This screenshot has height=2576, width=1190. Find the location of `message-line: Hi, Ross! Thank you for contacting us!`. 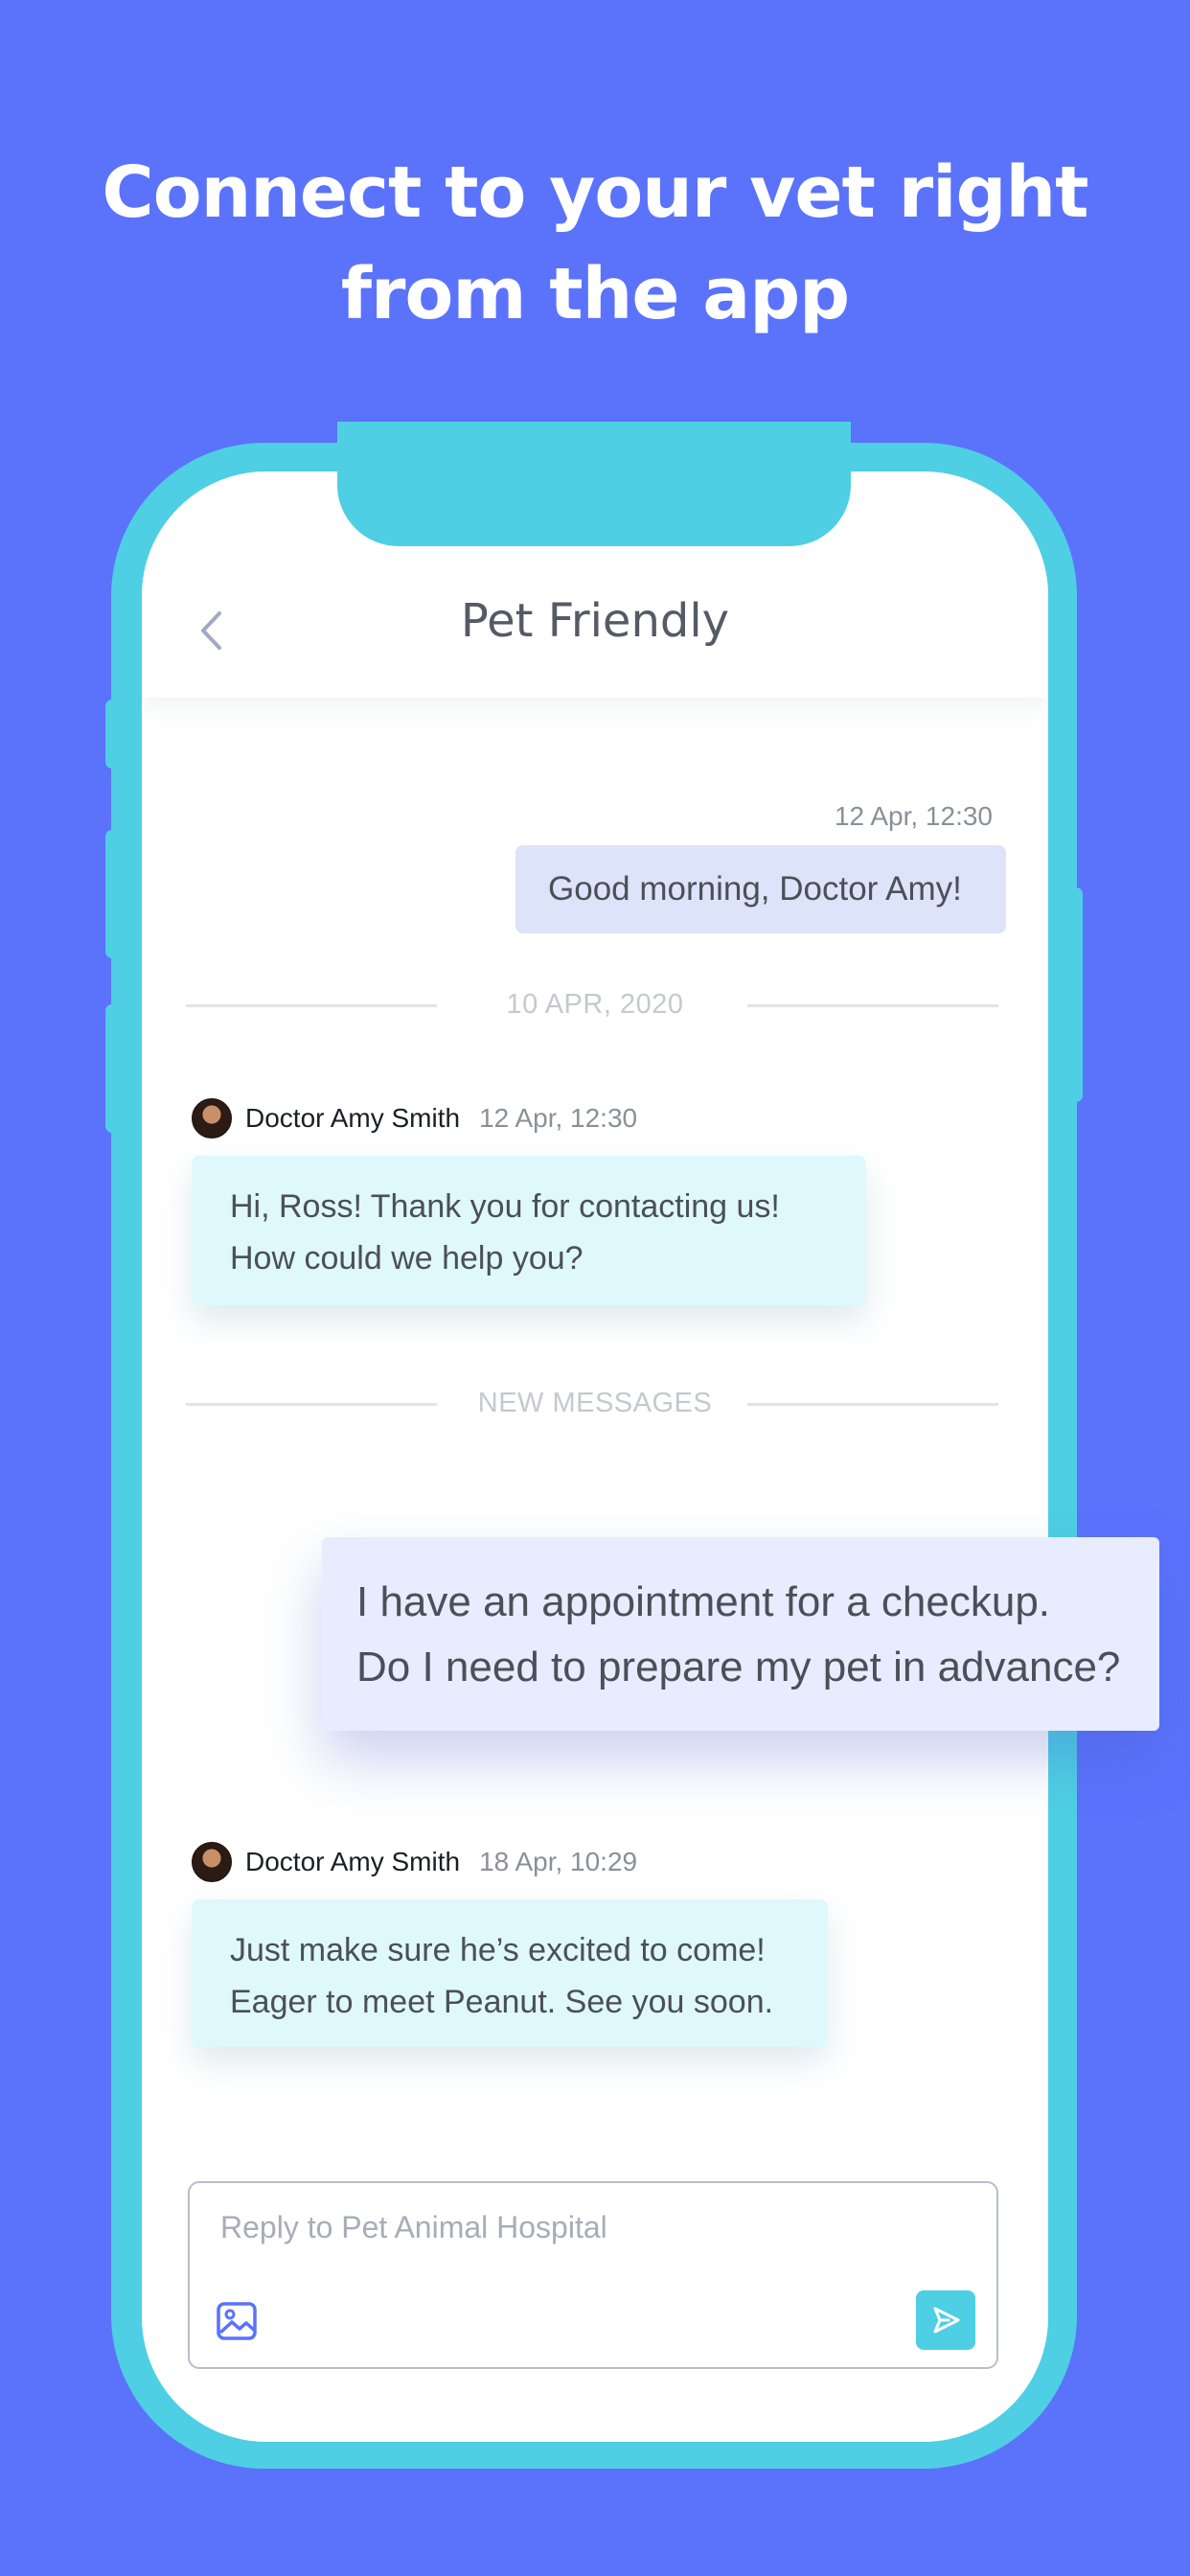

message-line: Hi, Ross! Thank you for contacting us! is located at coordinates (505, 1206).